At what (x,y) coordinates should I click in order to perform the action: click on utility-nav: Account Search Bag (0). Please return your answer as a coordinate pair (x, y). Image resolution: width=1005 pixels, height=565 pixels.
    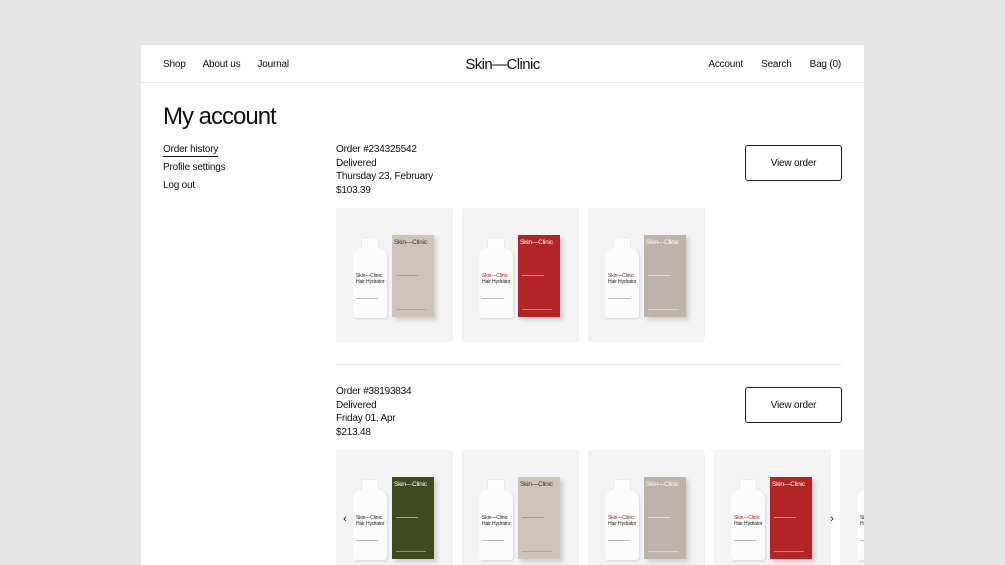
    Looking at the image, I should click on (774, 64).